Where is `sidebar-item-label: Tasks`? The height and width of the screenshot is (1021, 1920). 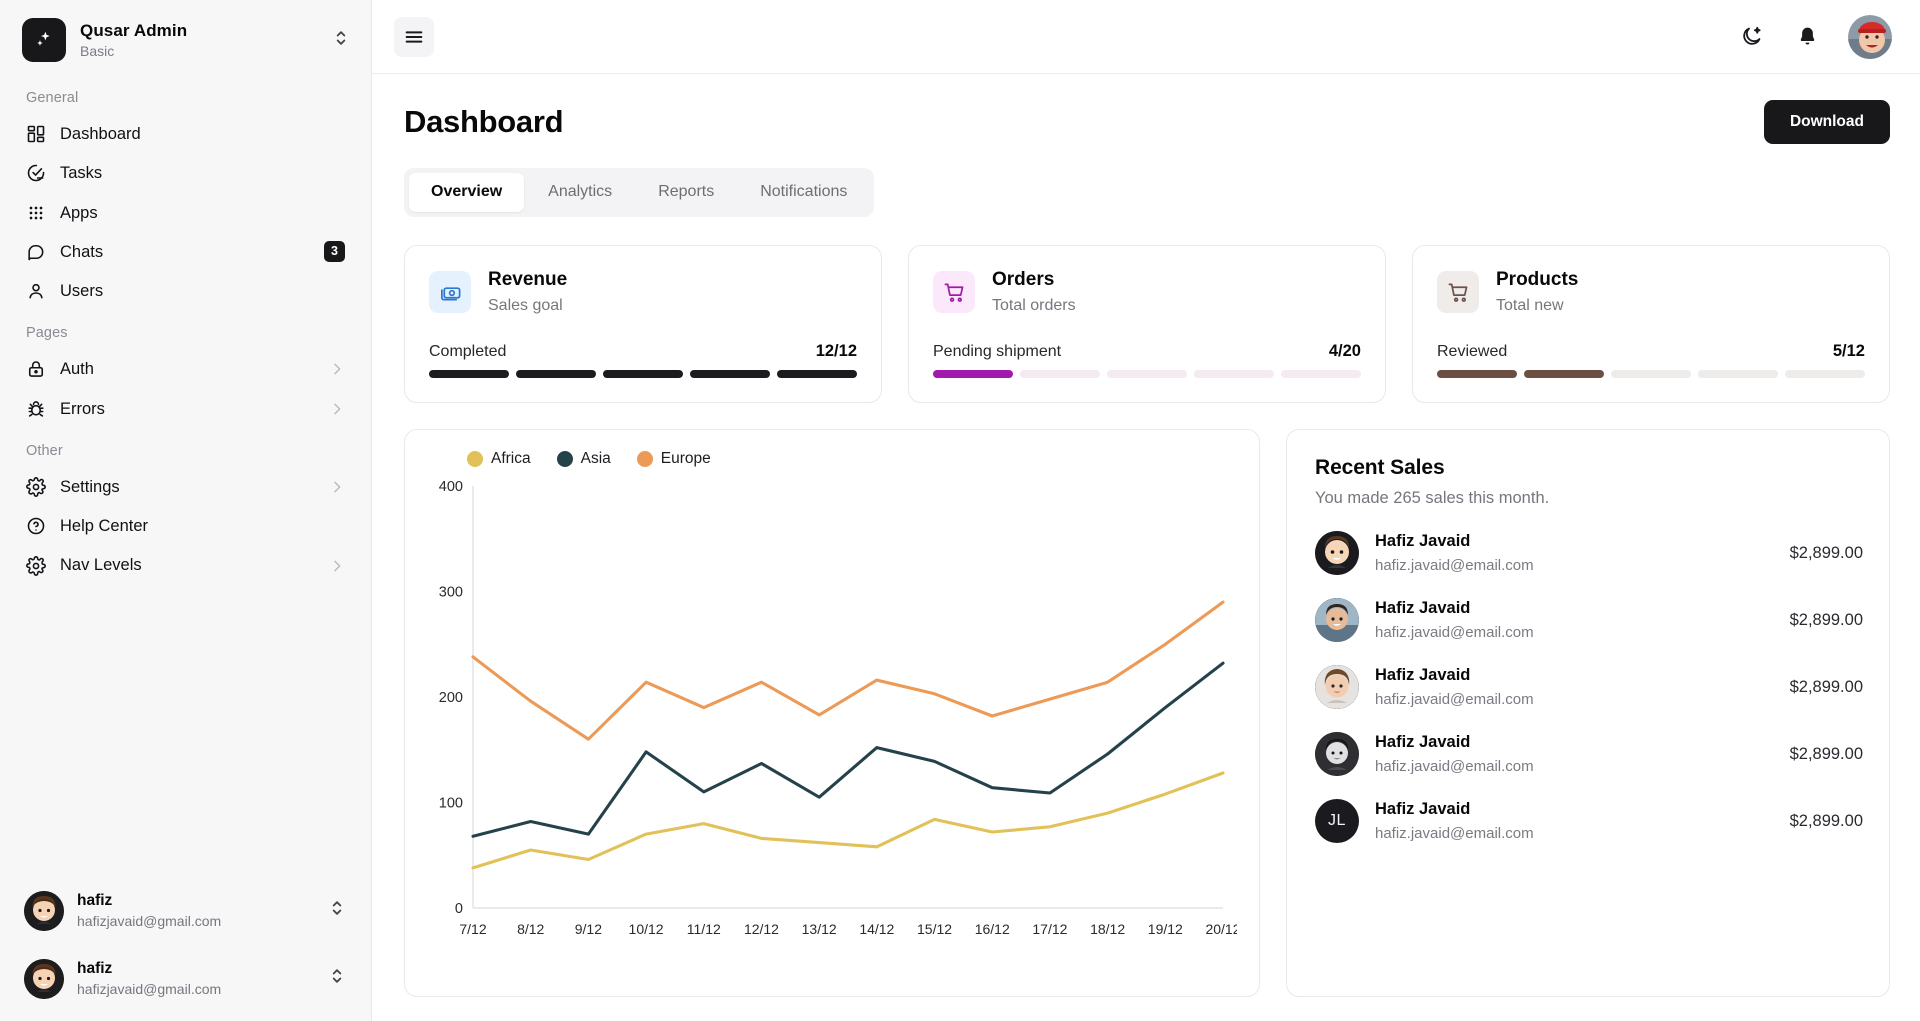 sidebar-item-label: Tasks is located at coordinates (81, 173).